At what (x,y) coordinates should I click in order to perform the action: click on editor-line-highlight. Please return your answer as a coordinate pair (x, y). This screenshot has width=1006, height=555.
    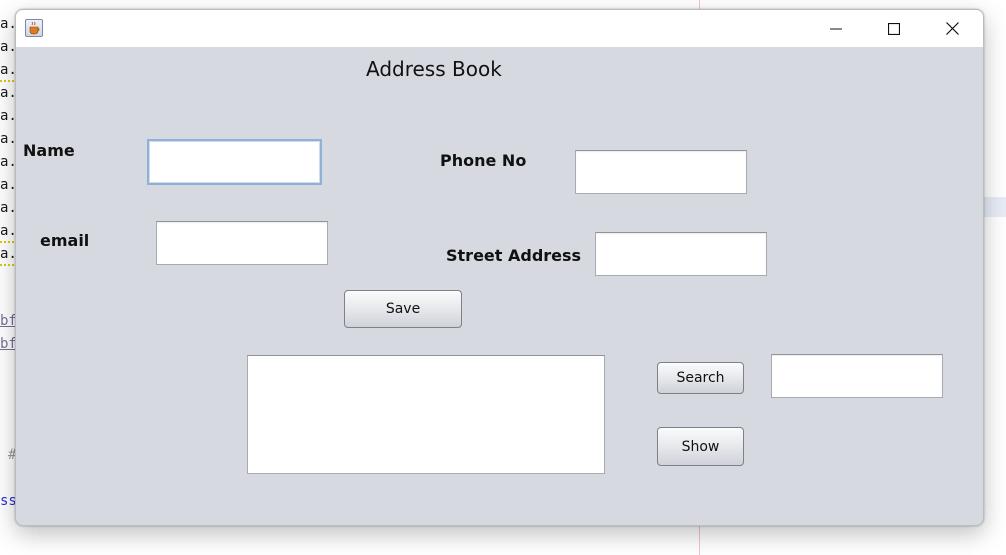
    Looking at the image, I should click on (994, 207).